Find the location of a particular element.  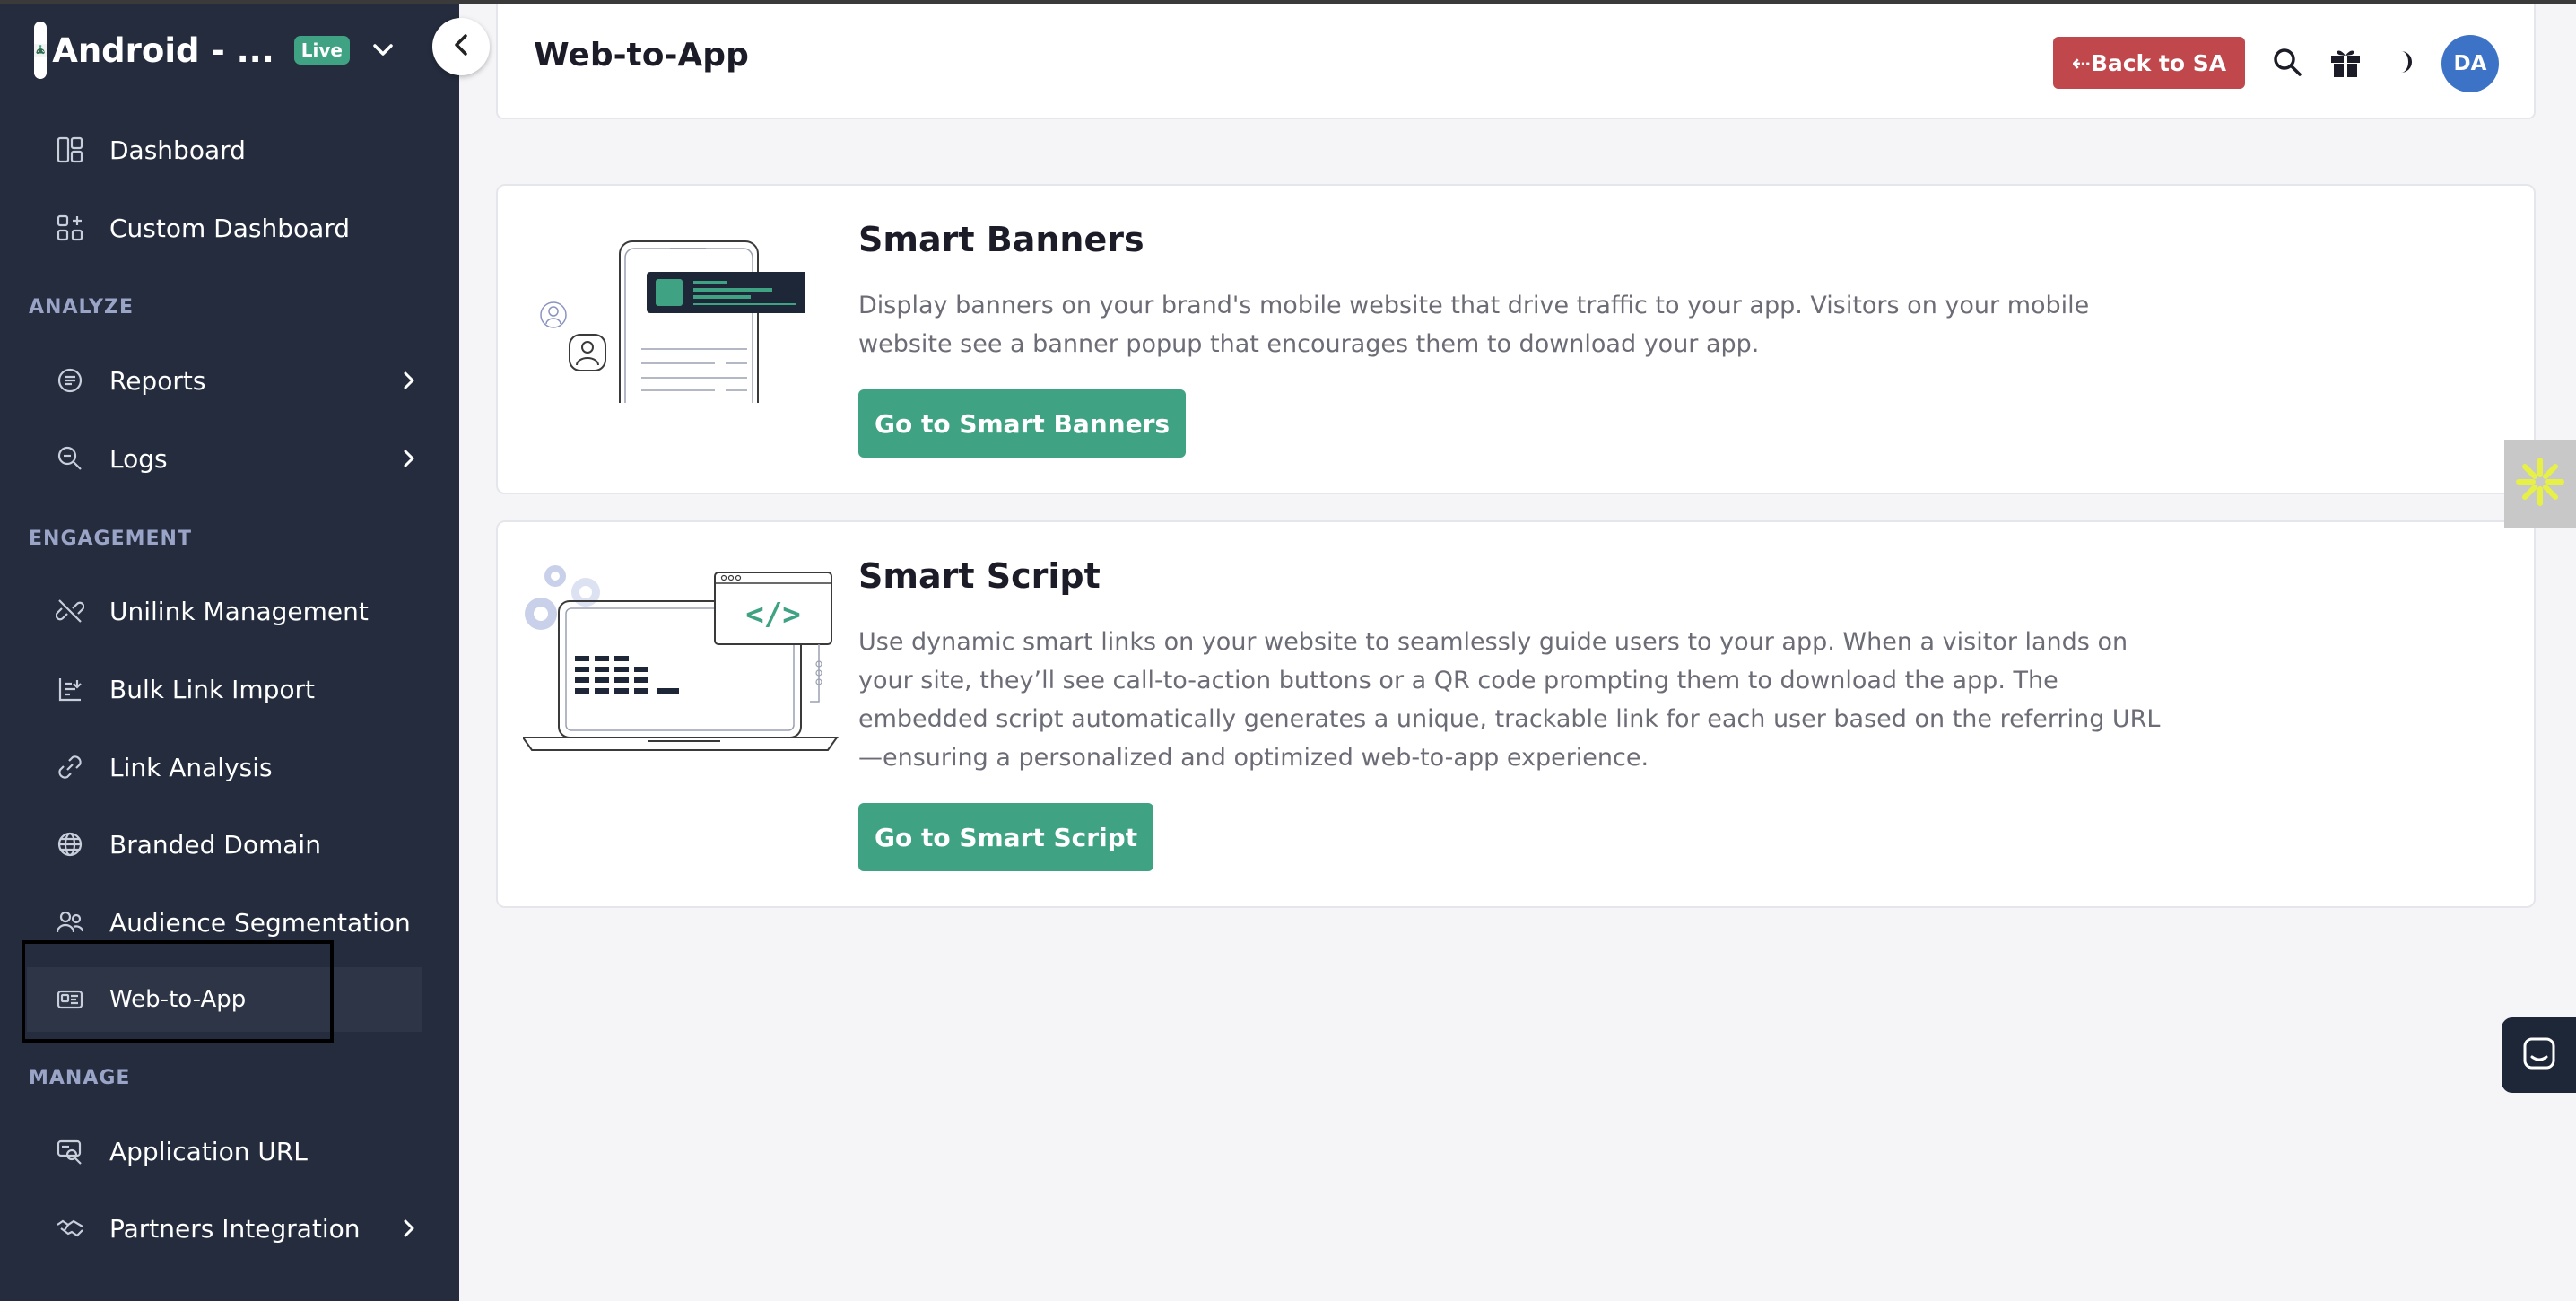

collapse-sidebar-button is located at coordinates (461, 46).